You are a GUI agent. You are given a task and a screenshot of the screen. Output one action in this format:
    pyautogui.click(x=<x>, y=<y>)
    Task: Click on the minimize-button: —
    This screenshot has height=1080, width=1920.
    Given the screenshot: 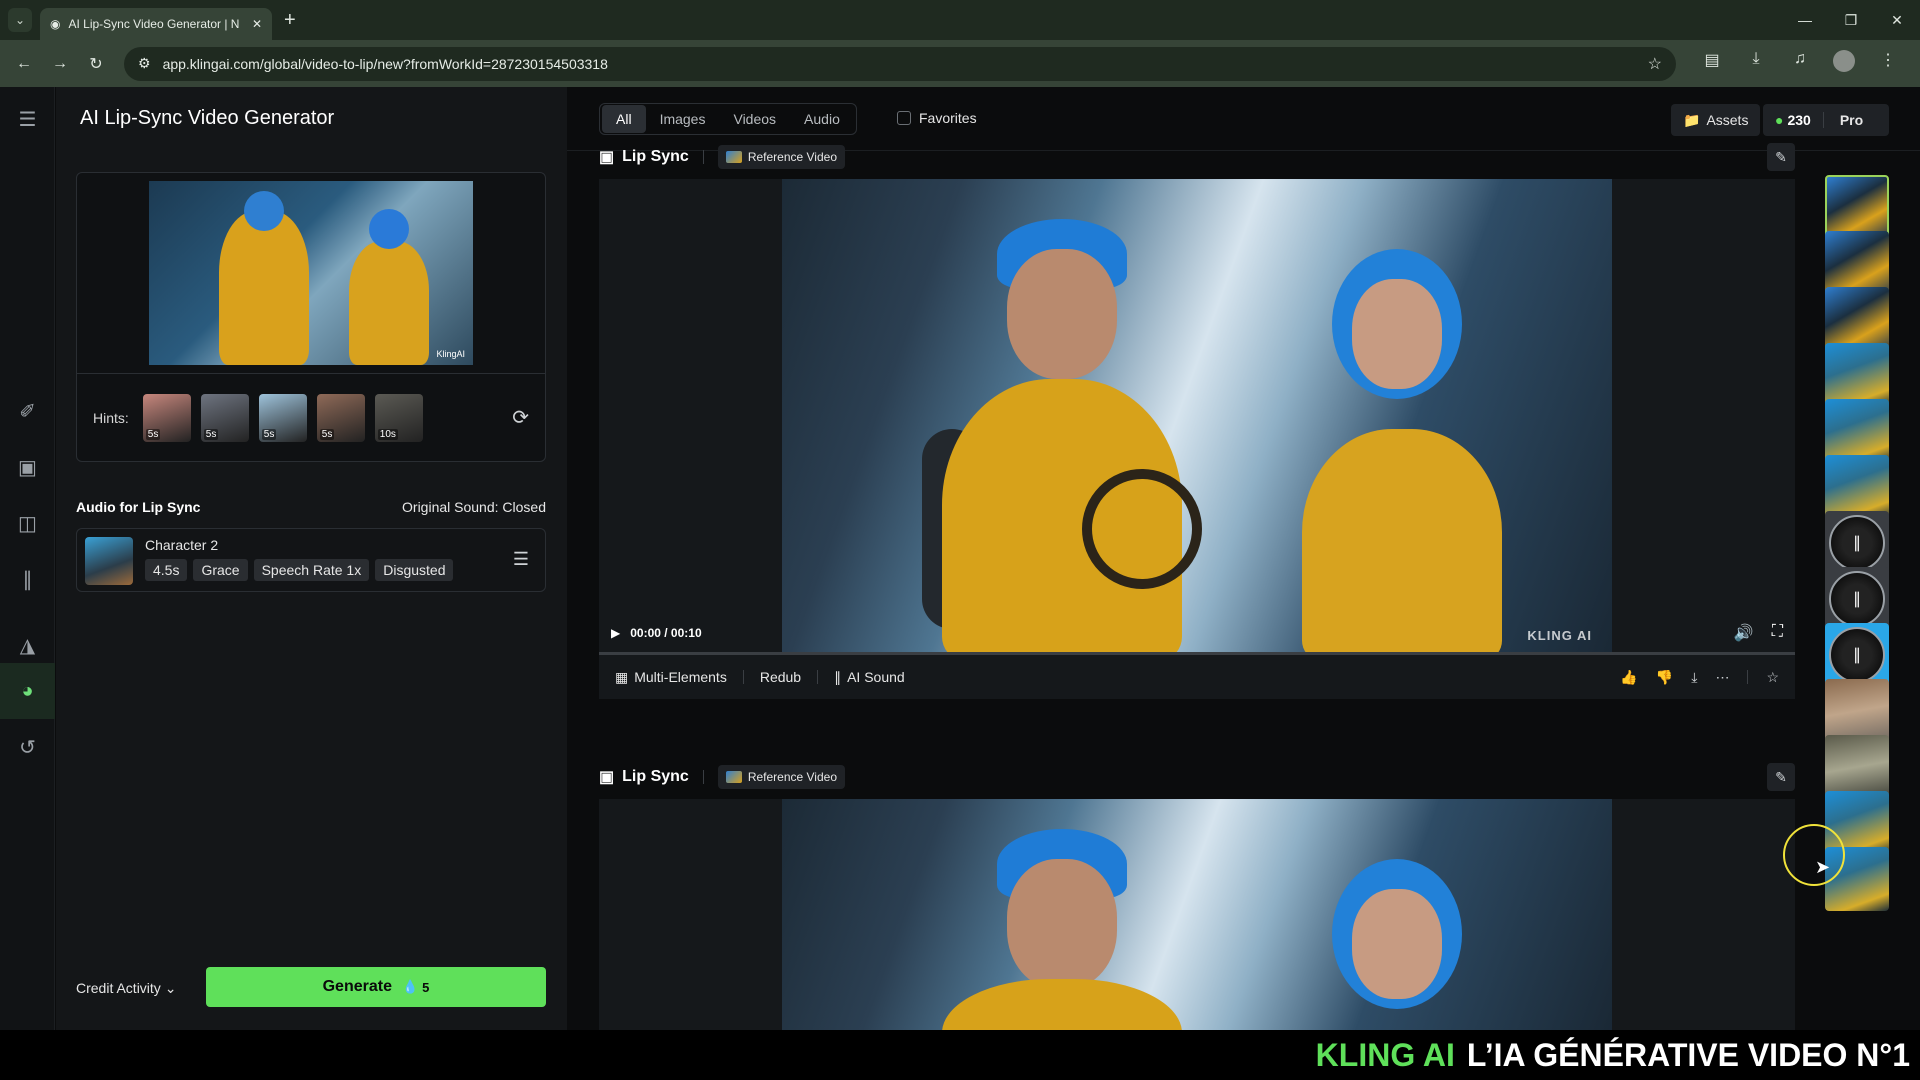 What is the action you would take?
    pyautogui.click(x=1805, y=20)
    